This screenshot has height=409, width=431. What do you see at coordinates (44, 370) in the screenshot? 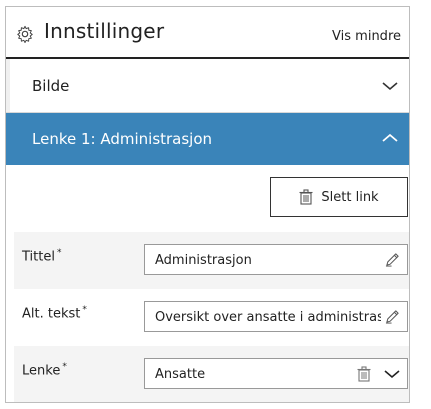
I see `field-label-lenke: Lenke *` at bounding box center [44, 370].